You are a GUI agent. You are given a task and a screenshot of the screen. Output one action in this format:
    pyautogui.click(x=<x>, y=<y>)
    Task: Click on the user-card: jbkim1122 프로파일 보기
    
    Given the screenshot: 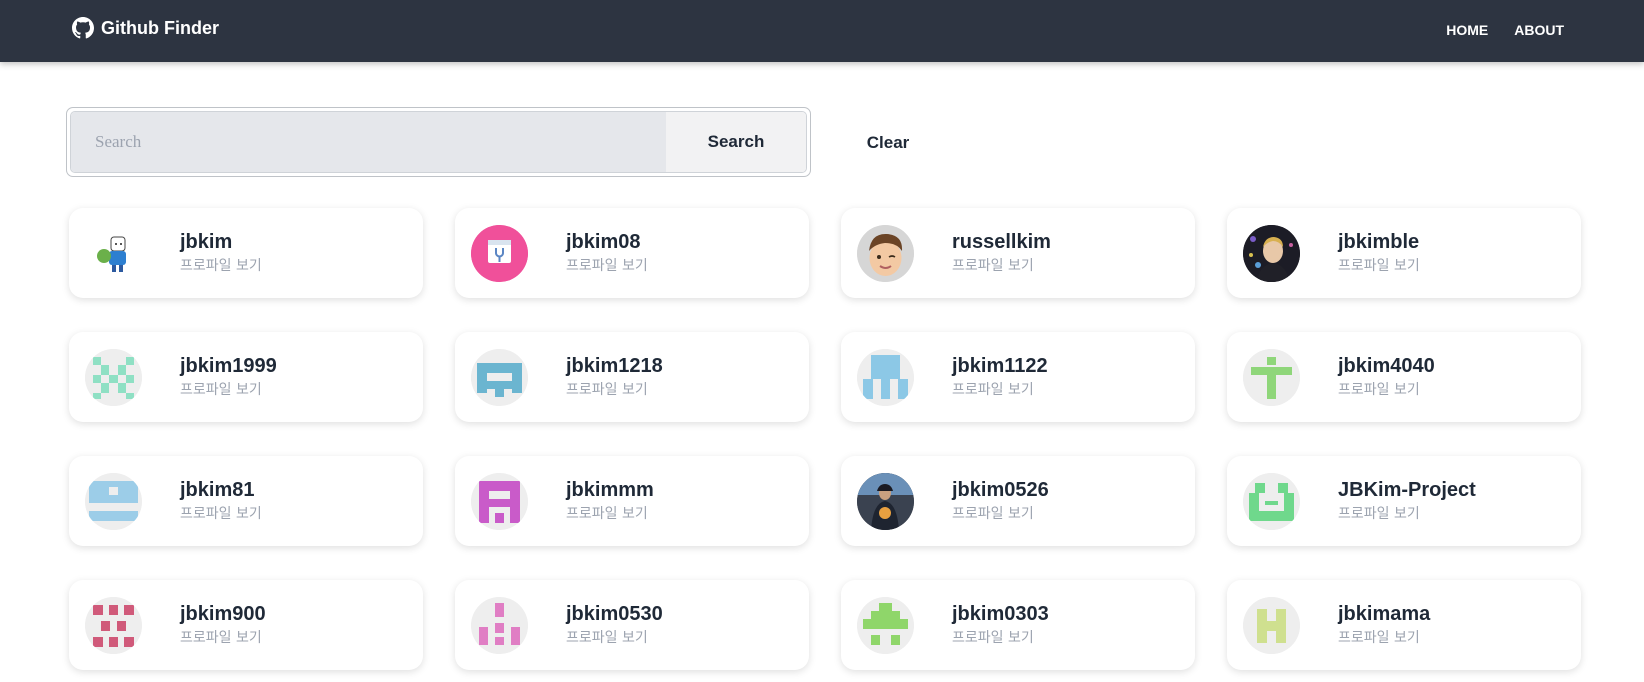 What is the action you would take?
    pyautogui.click(x=1018, y=377)
    